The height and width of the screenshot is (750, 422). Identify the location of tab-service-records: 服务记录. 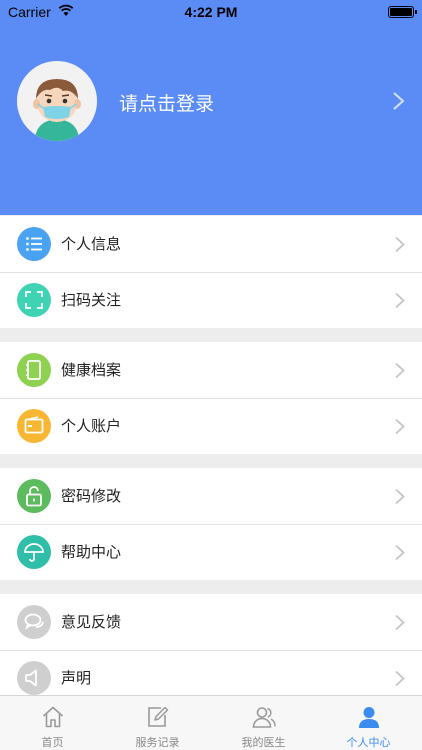
(157, 723).